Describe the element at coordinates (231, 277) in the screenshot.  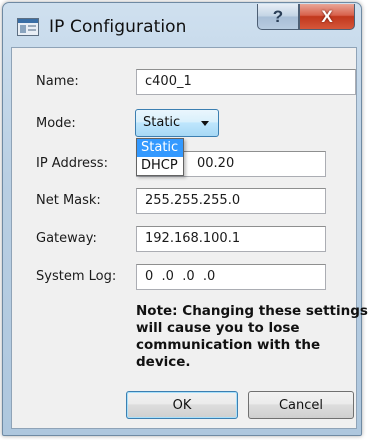
I see `system-log-field: 0 .0 .0 .0` at that location.